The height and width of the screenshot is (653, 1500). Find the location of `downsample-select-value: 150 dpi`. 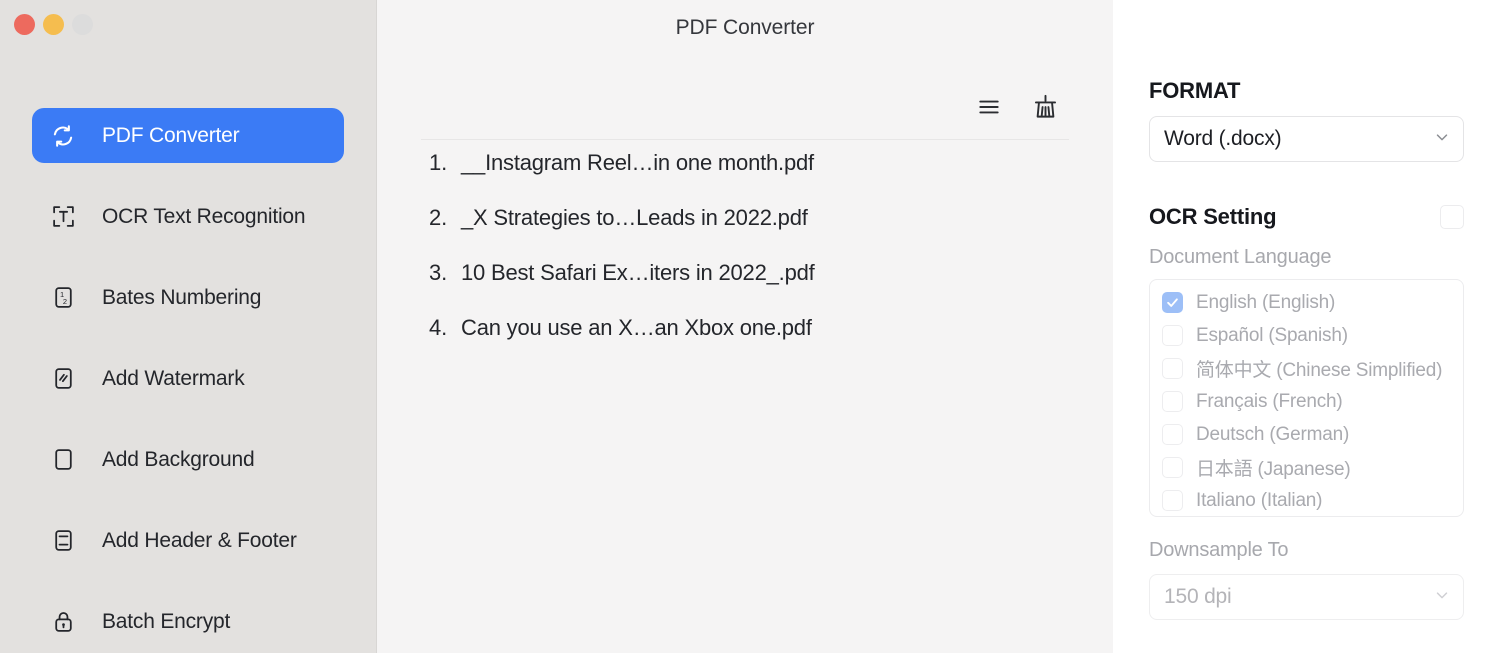

downsample-select-value: 150 dpi is located at coordinates (1198, 596).